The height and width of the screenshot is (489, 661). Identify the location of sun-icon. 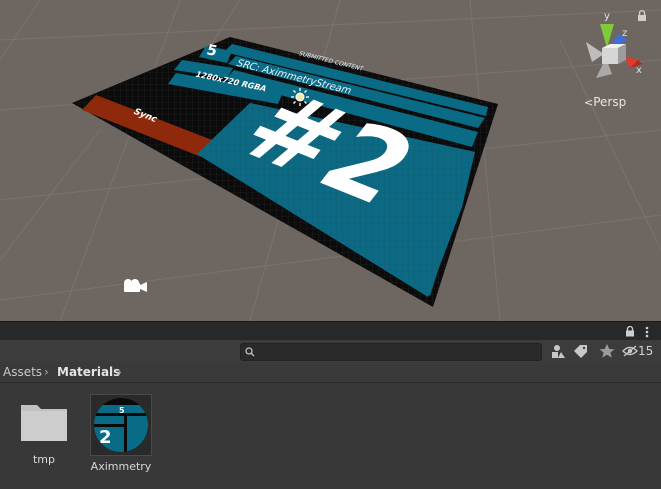
(300, 97).